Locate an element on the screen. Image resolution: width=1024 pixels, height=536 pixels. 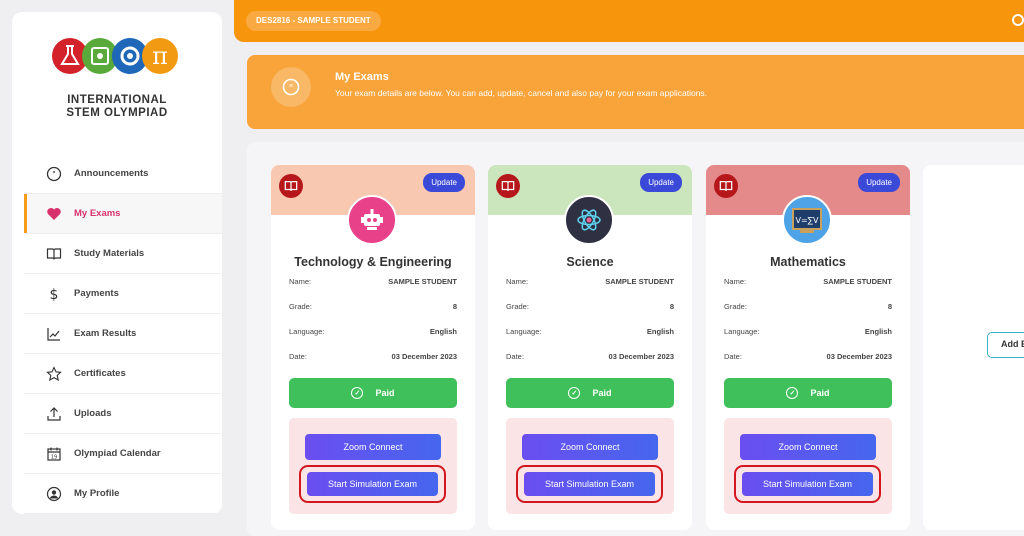
sidebar-item-label: Payments is located at coordinates (96, 293).